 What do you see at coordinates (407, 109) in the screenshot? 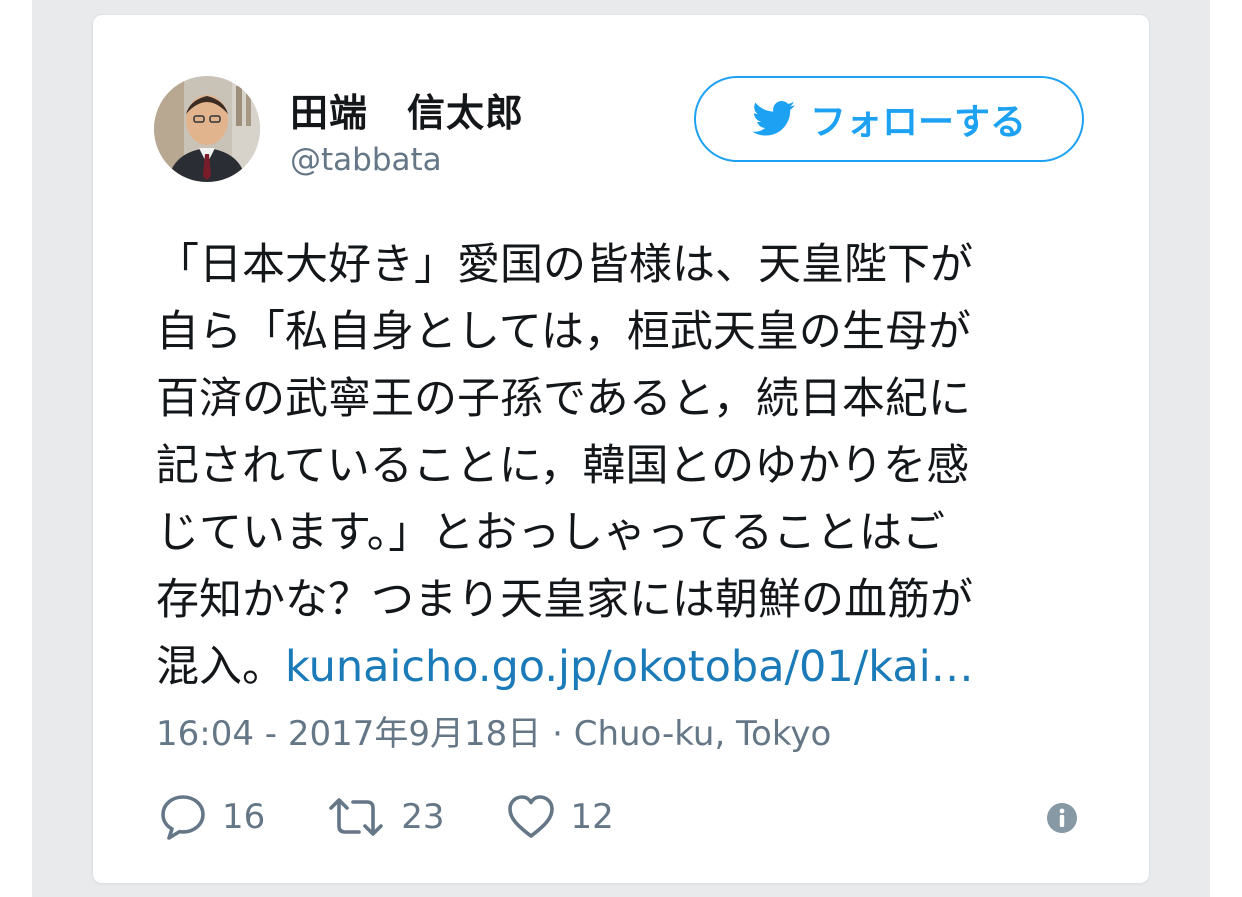
I see `display-name: 田端 信太郎` at bounding box center [407, 109].